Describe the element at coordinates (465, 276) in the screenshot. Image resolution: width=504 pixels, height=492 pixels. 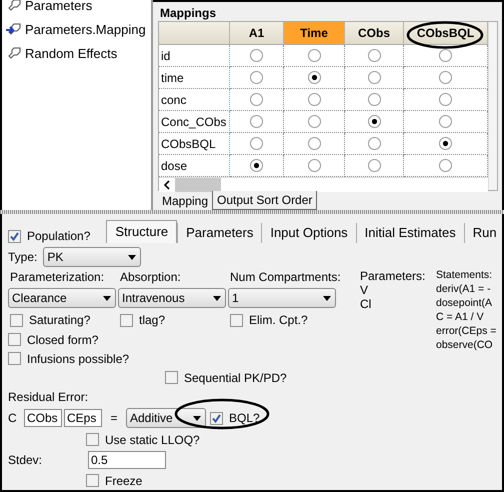
I see `column-title: Statements:` at that location.